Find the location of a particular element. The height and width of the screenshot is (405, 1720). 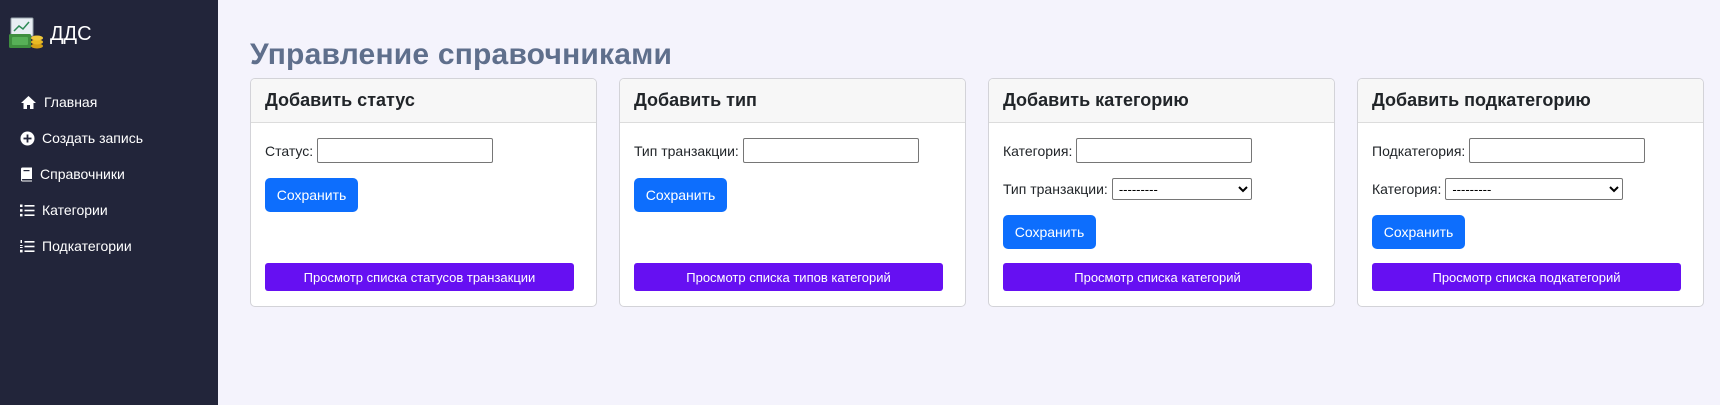

type-field-row: Тип транзакции: is located at coordinates (776, 150).